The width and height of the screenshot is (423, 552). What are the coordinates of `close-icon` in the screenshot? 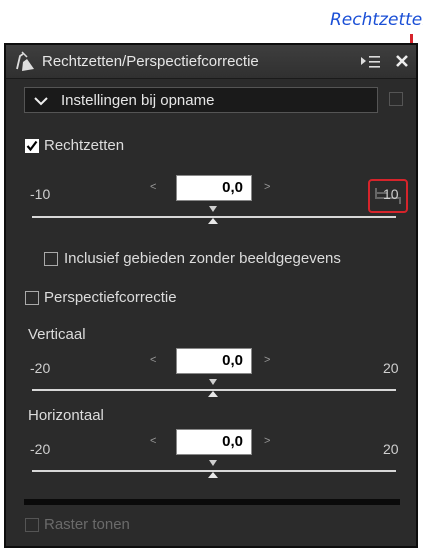 It's located at (402, 61).